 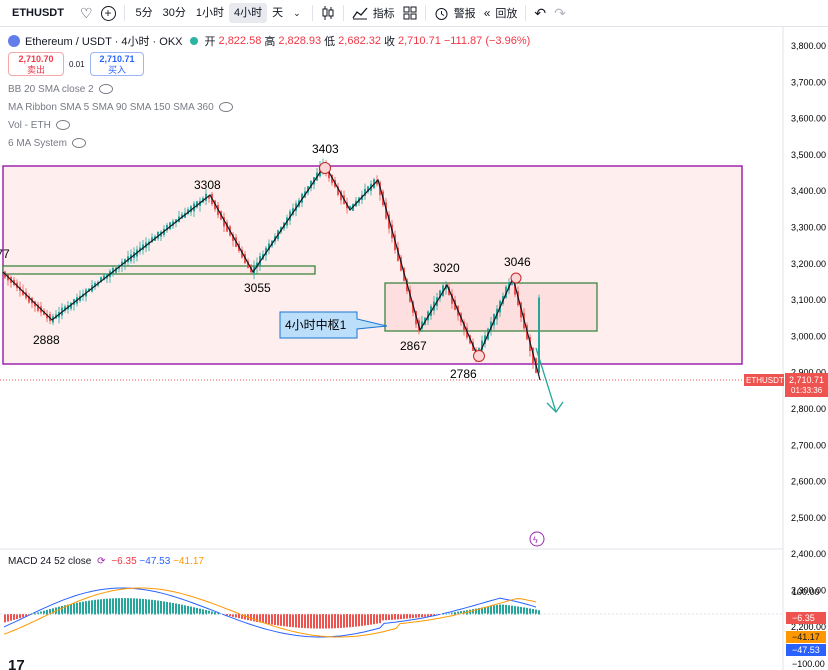 What do you see at coordinates (300, 41) in the screenshot?
I see `high-value: 2,828.93` at bounding box center [300, 41].